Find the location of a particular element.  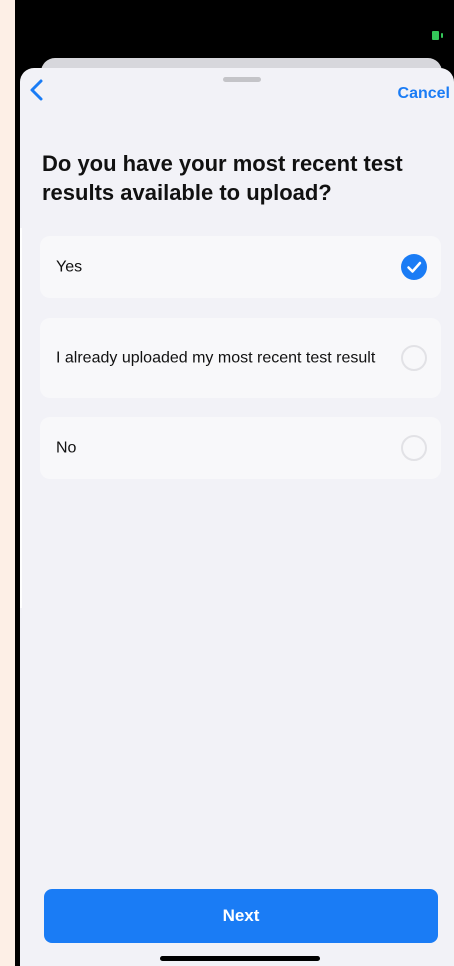

chevron-left-icon is located at coordinates (36, 90).